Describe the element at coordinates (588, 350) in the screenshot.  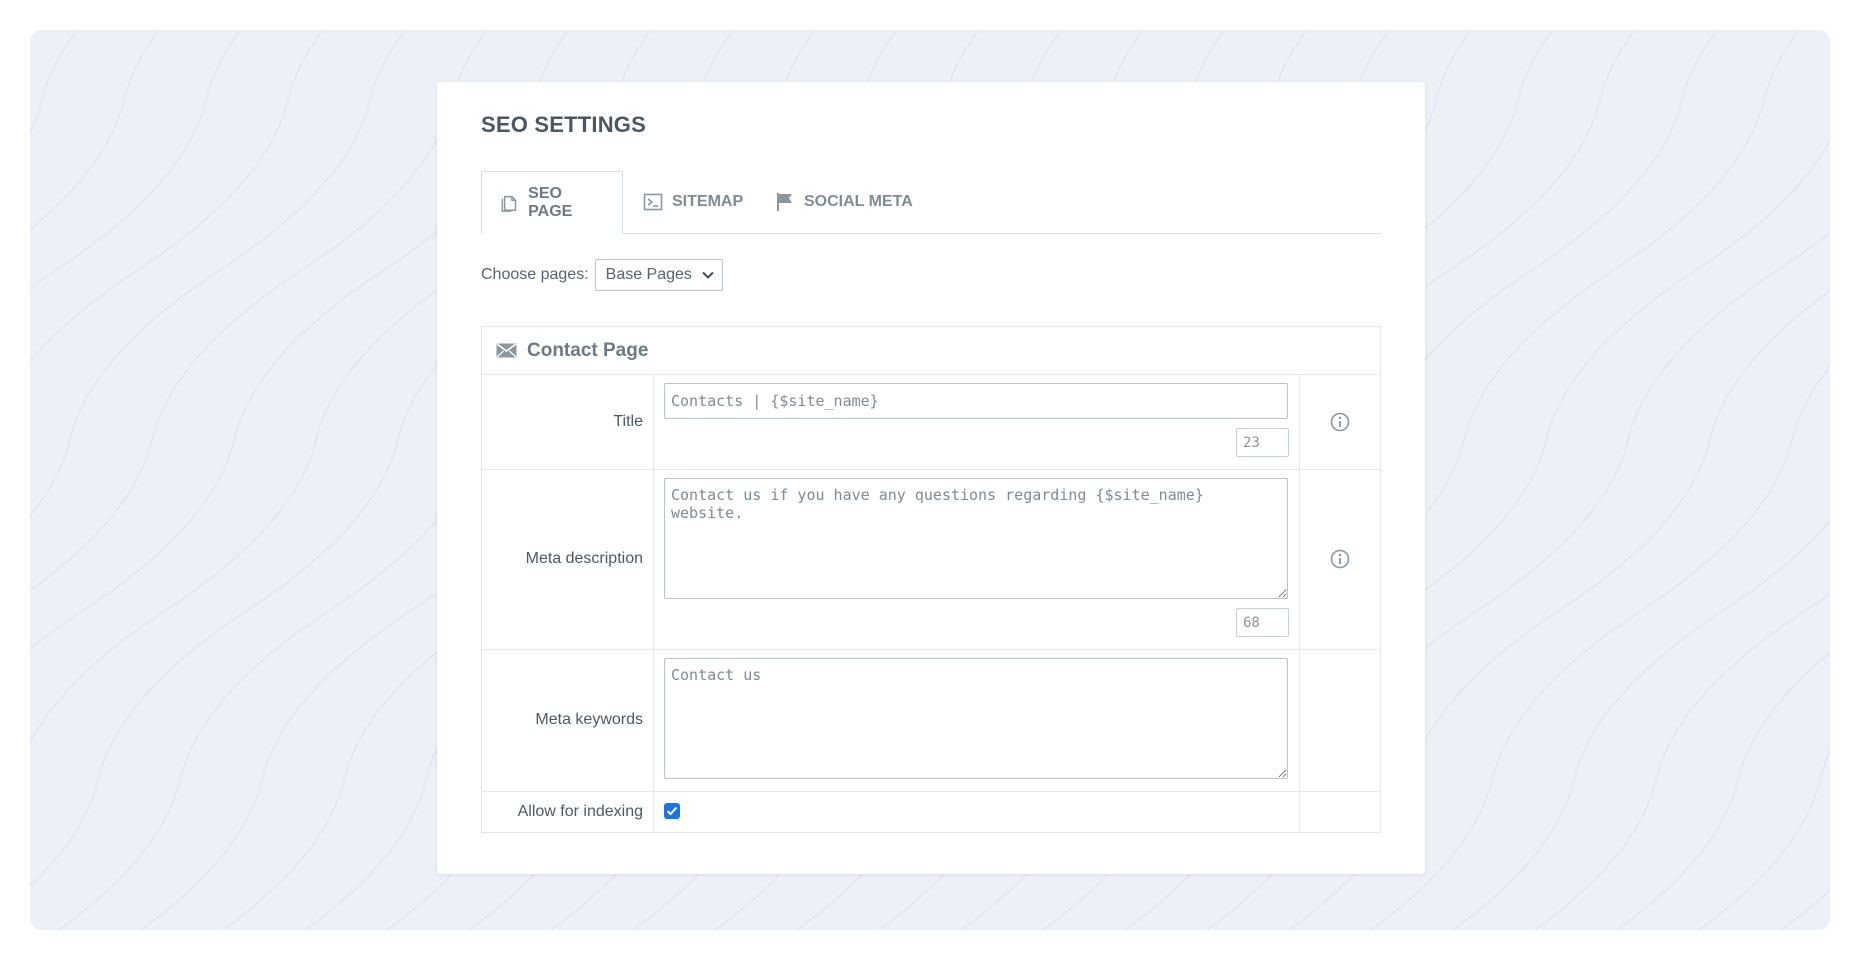
I see `panel-title: Contact Page` at that location.